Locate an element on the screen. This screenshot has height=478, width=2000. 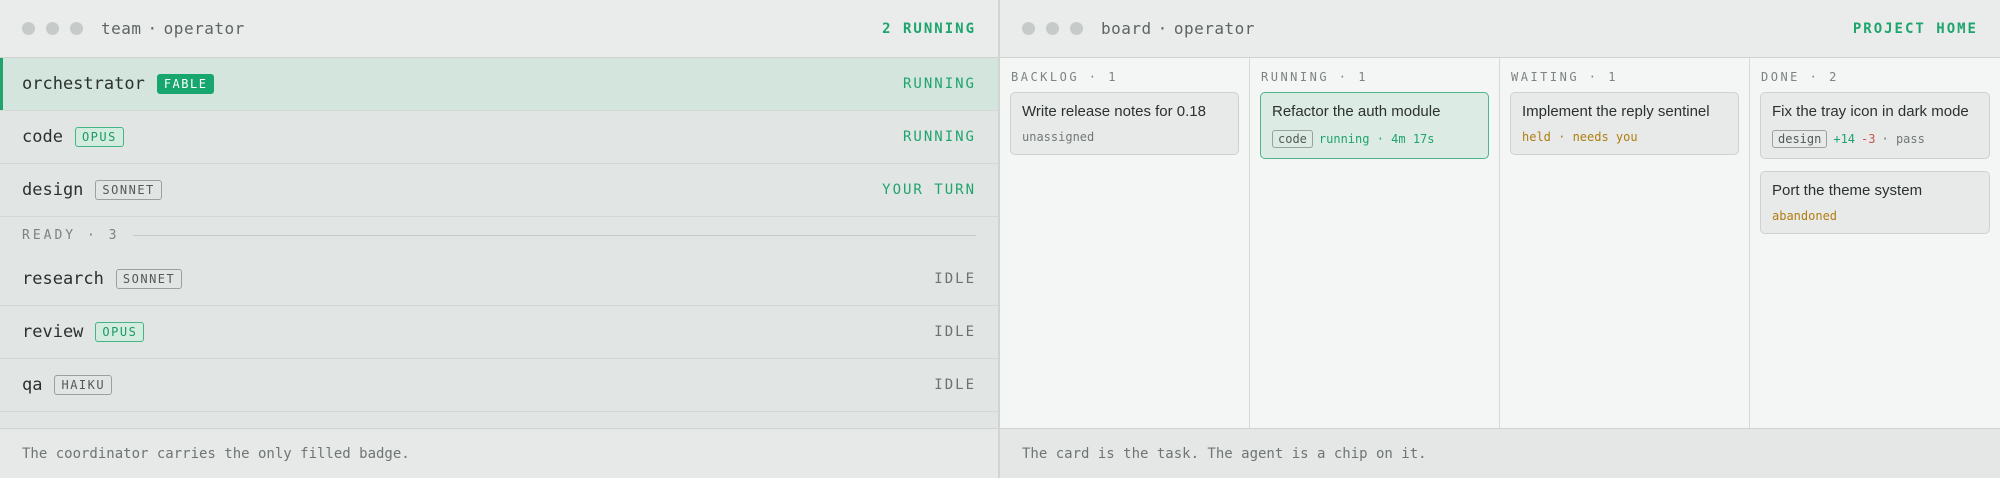
task-status: running · 4m 17s is located at coordinates (1376, 139).